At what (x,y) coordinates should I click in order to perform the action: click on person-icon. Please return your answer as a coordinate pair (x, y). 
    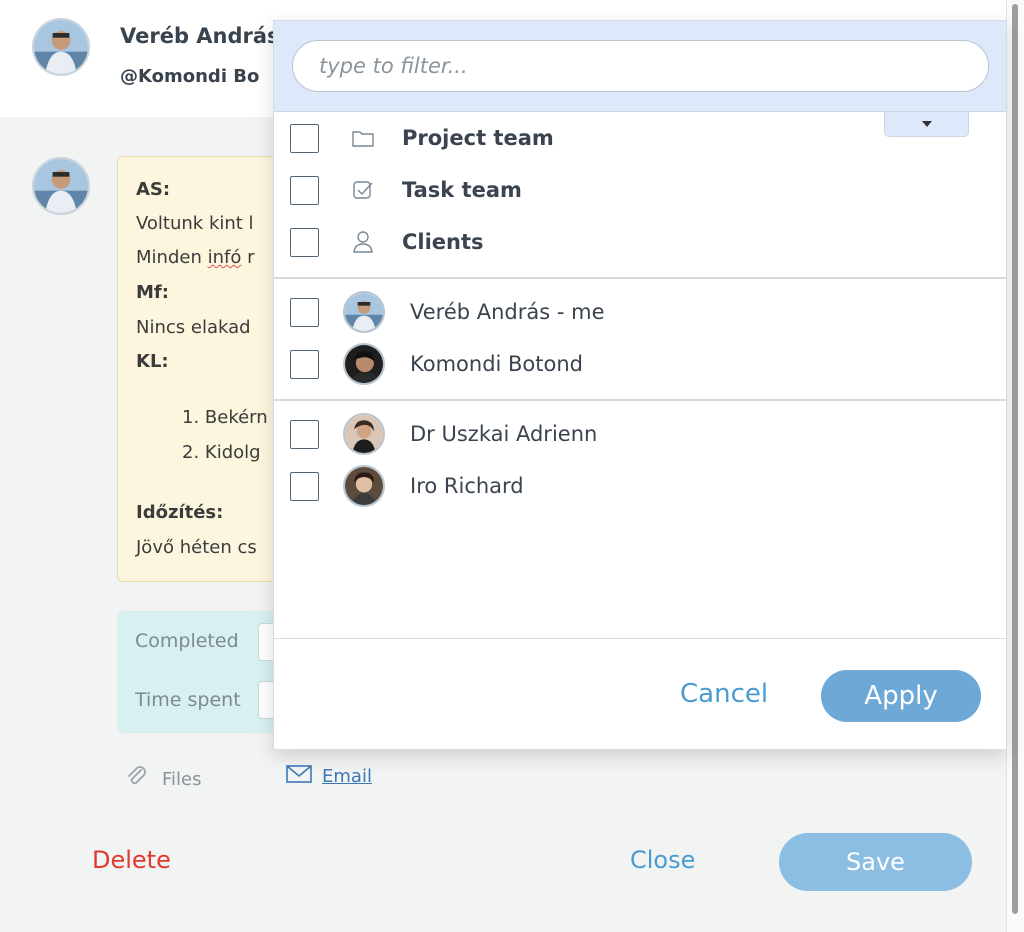
    Looking at the image, I should click on (363, 242).